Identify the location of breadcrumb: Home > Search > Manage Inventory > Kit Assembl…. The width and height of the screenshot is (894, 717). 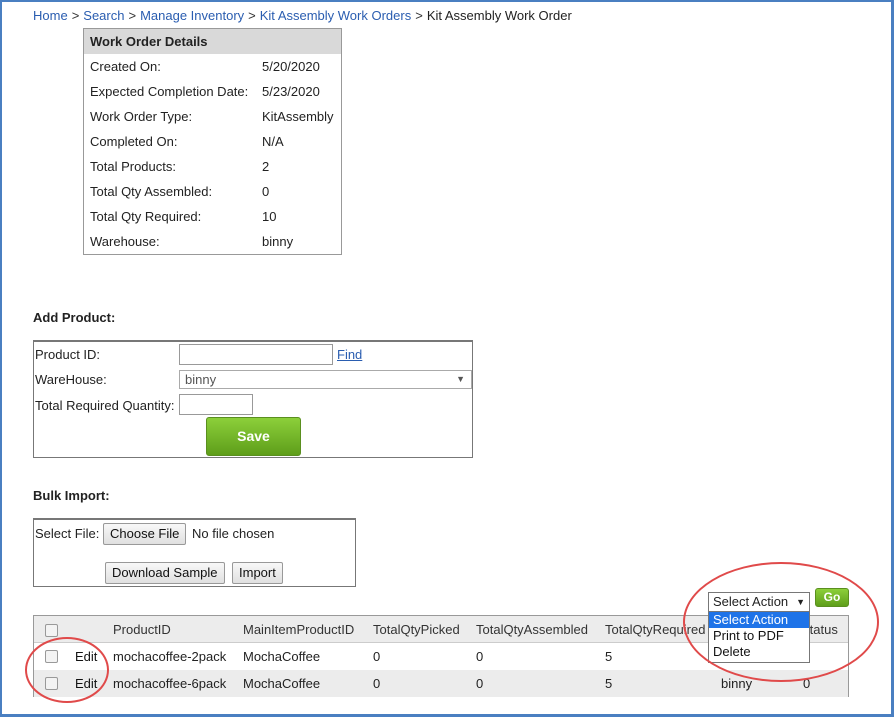
(302, 15).